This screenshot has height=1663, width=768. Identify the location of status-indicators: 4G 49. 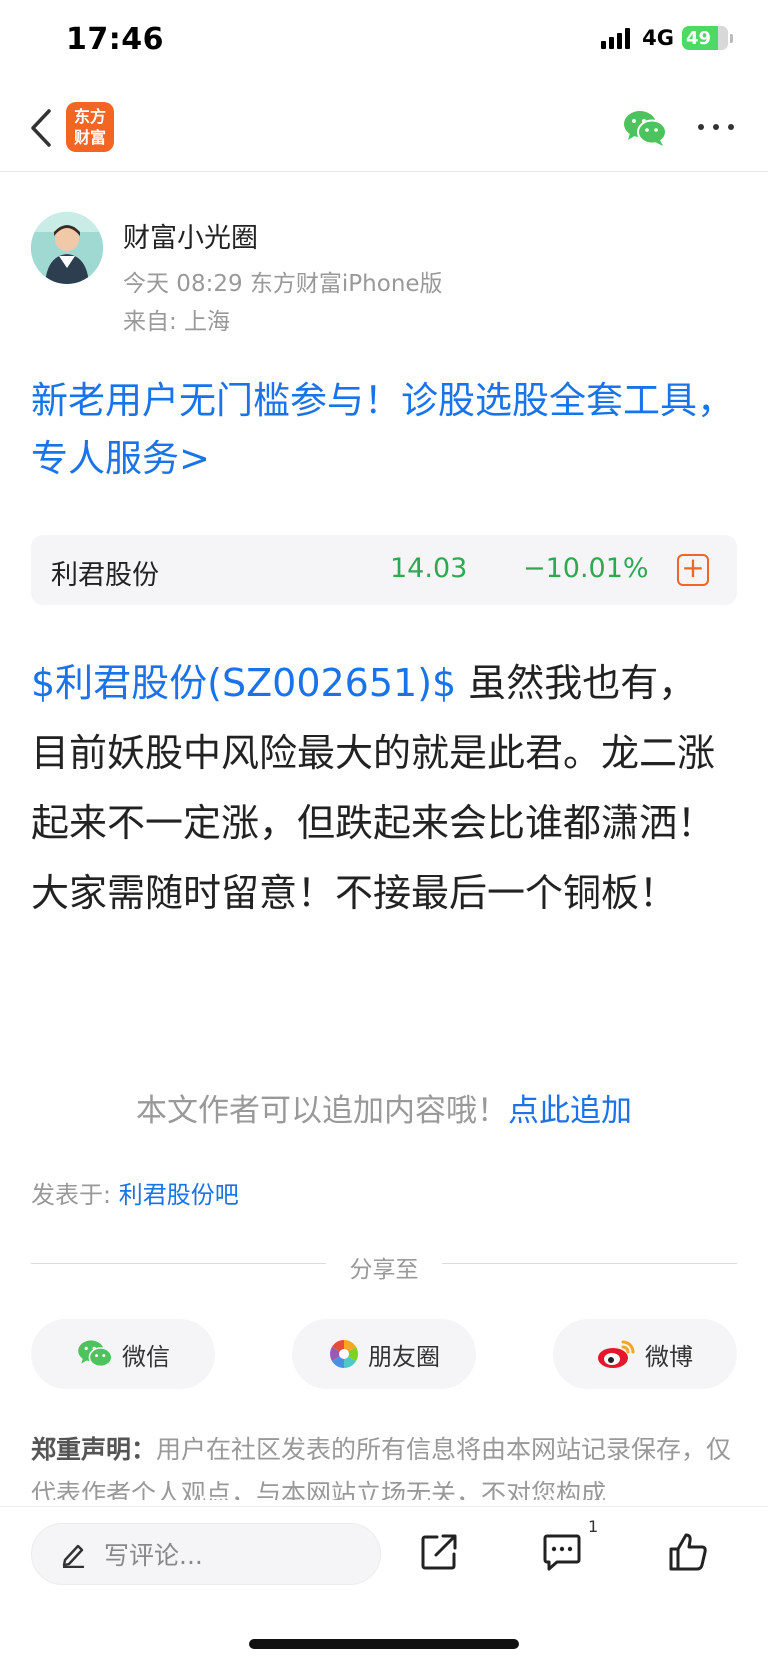
(667, 38).